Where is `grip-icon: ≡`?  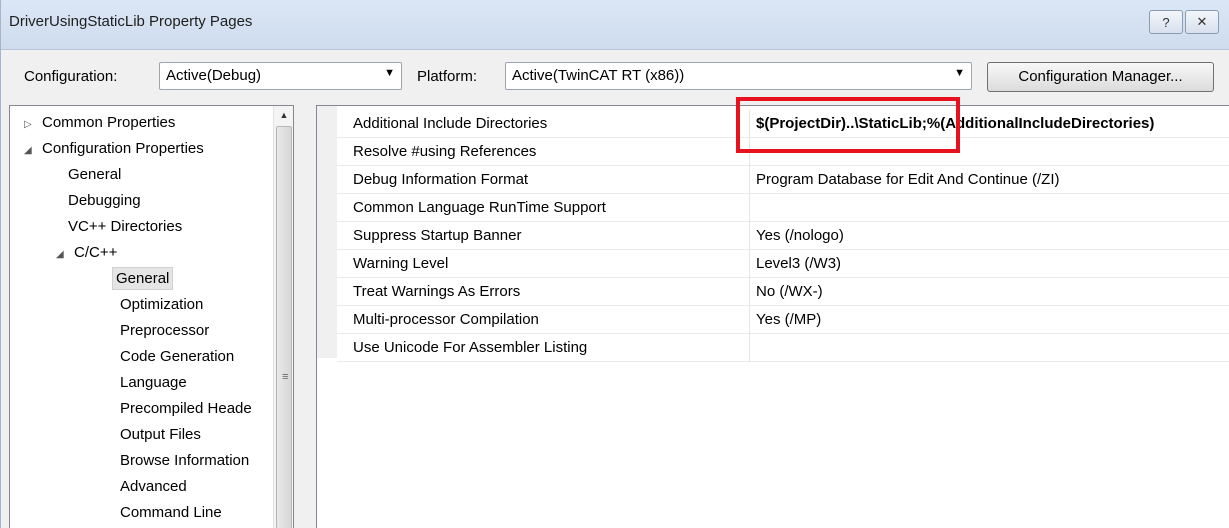
grip-icon: ≡ is located at coordinates (285, 377).